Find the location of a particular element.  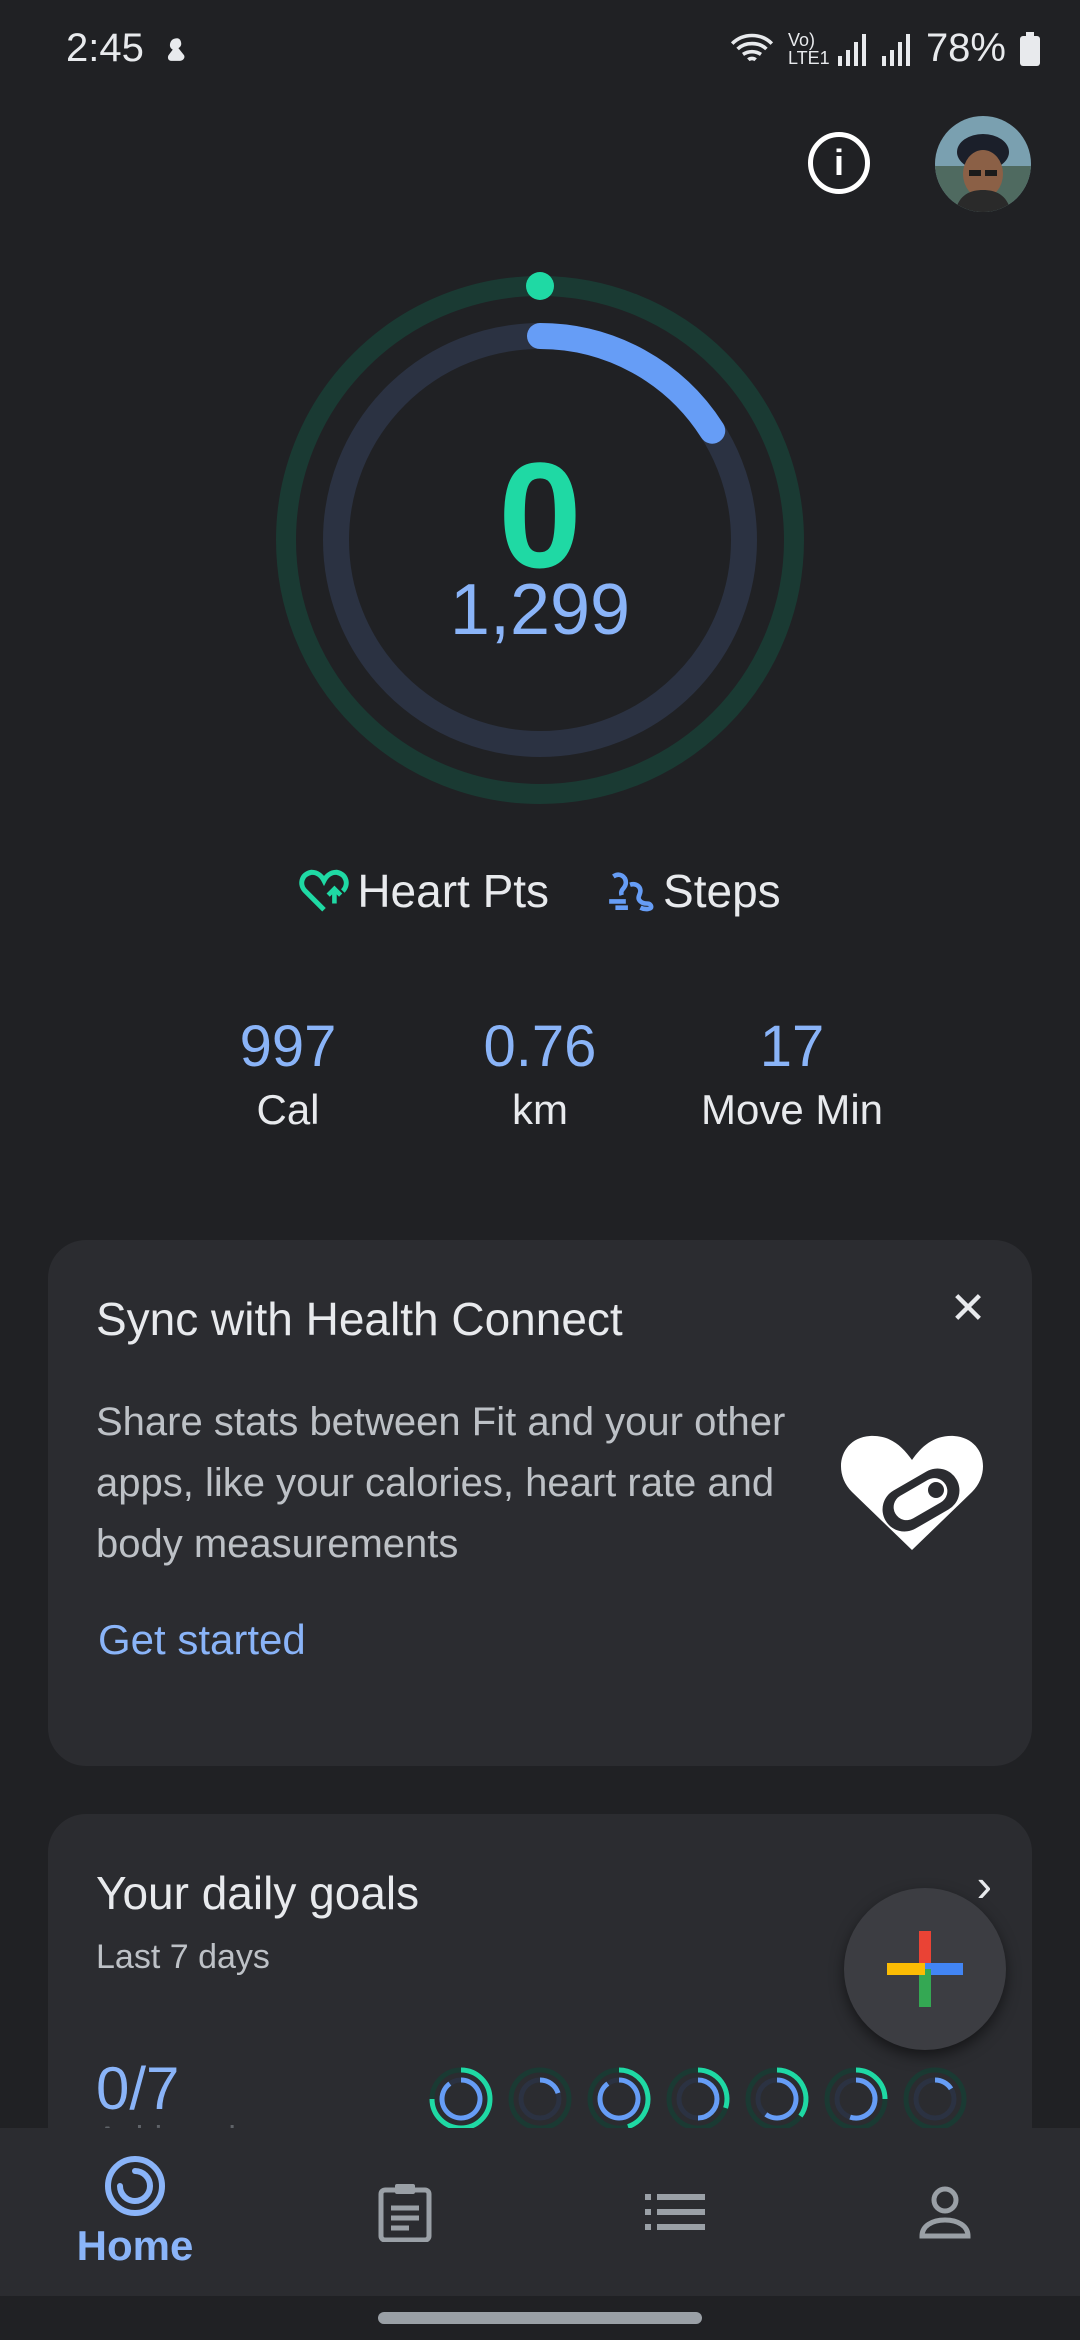

nav-home-label: Home is located at coordinates (135, 2245).